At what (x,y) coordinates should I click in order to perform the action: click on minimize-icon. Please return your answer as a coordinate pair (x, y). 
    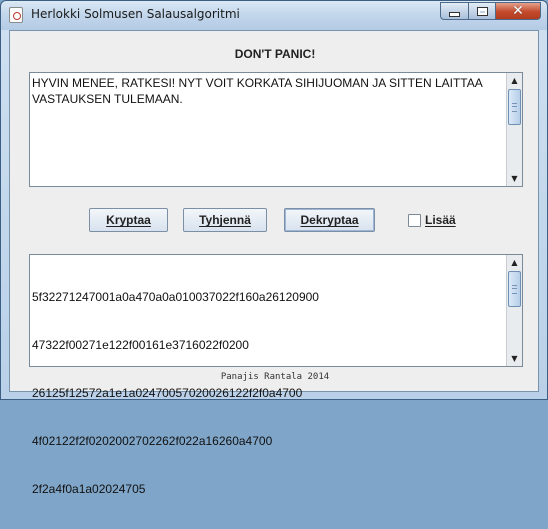
    Looking at the image, I should click on (454, 14).